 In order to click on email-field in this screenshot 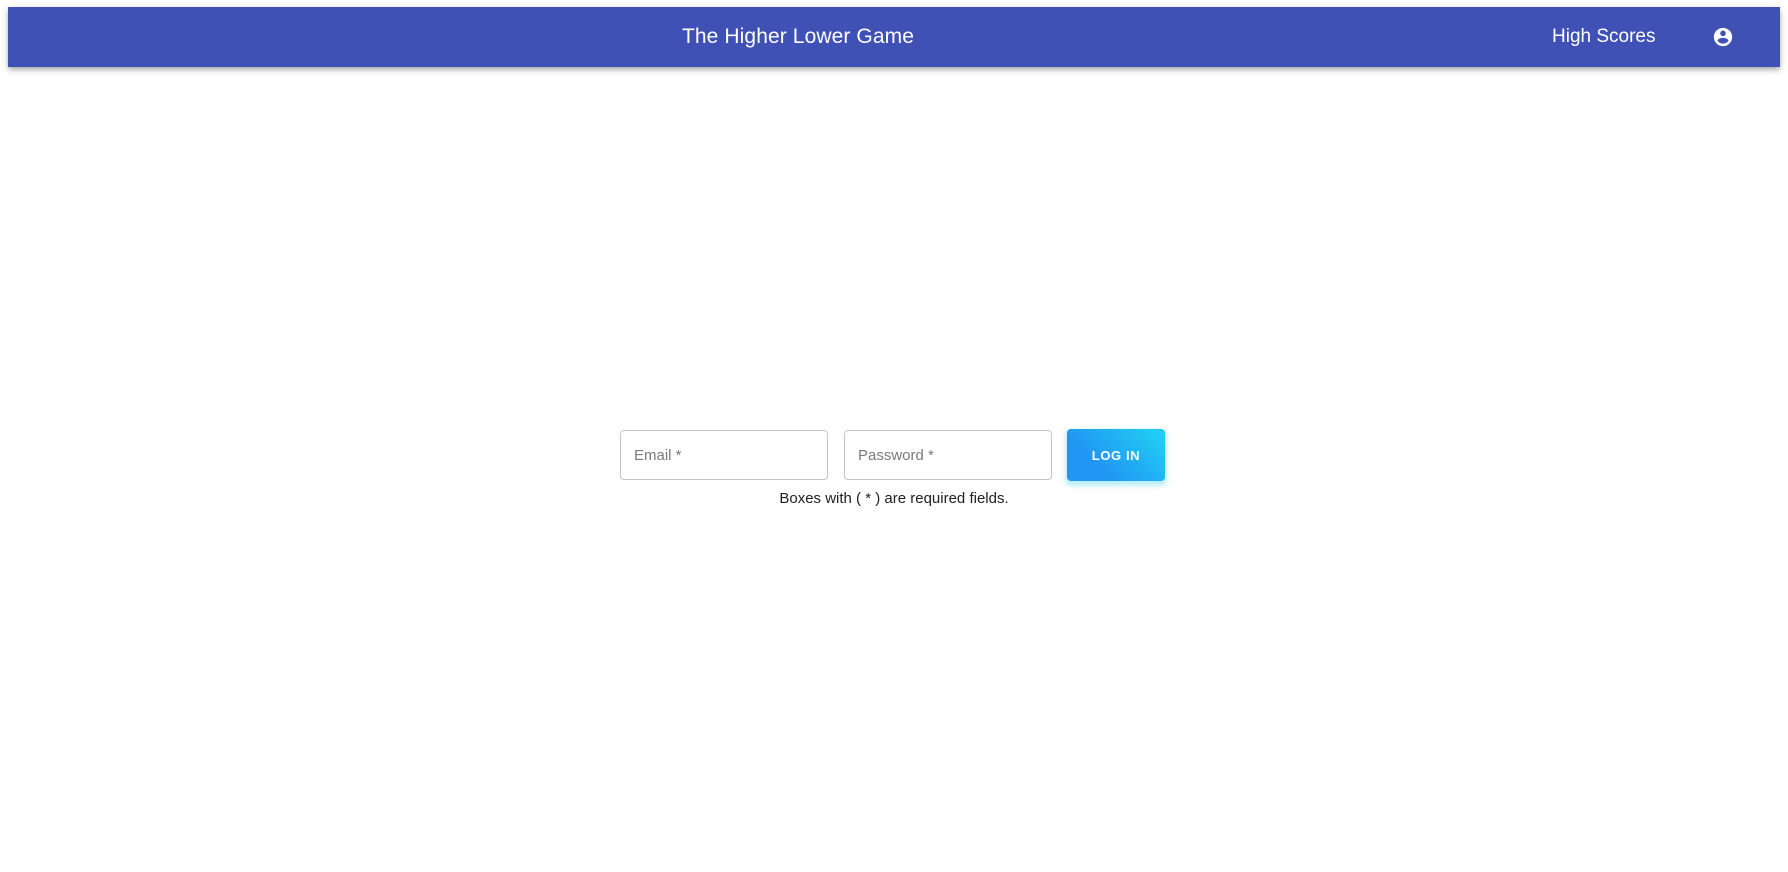, I will do `click(724, 455)`.